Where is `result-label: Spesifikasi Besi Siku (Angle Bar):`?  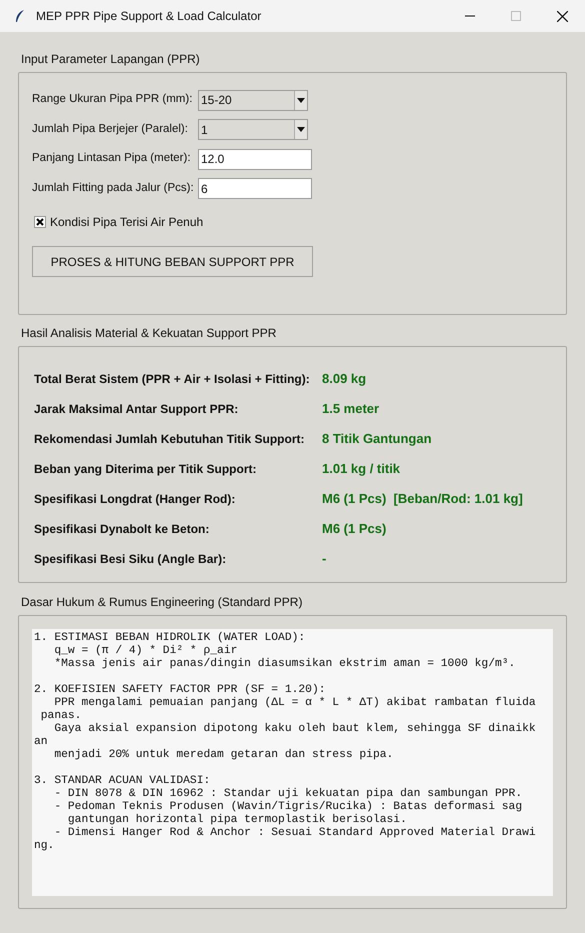
result-label: Spesifikasi Besi Siku (Angle Bar): is located at coordinates (131, 559).